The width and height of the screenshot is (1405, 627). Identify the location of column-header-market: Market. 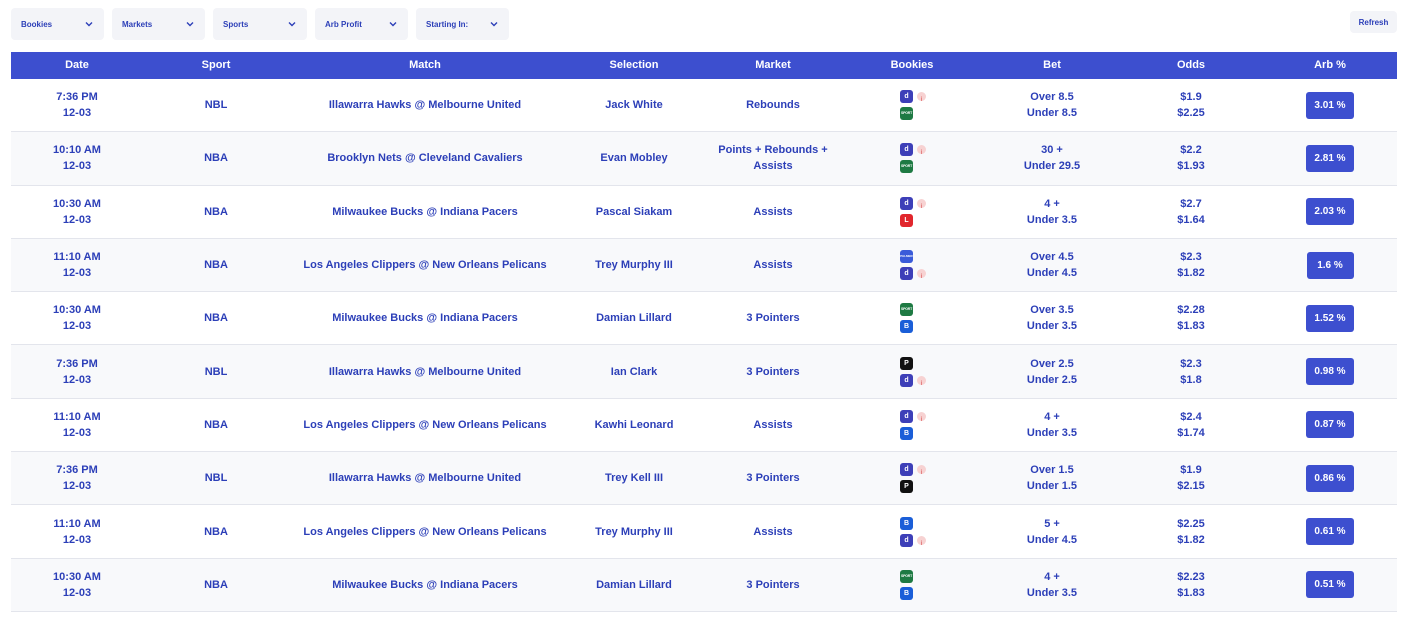
(772, 65).